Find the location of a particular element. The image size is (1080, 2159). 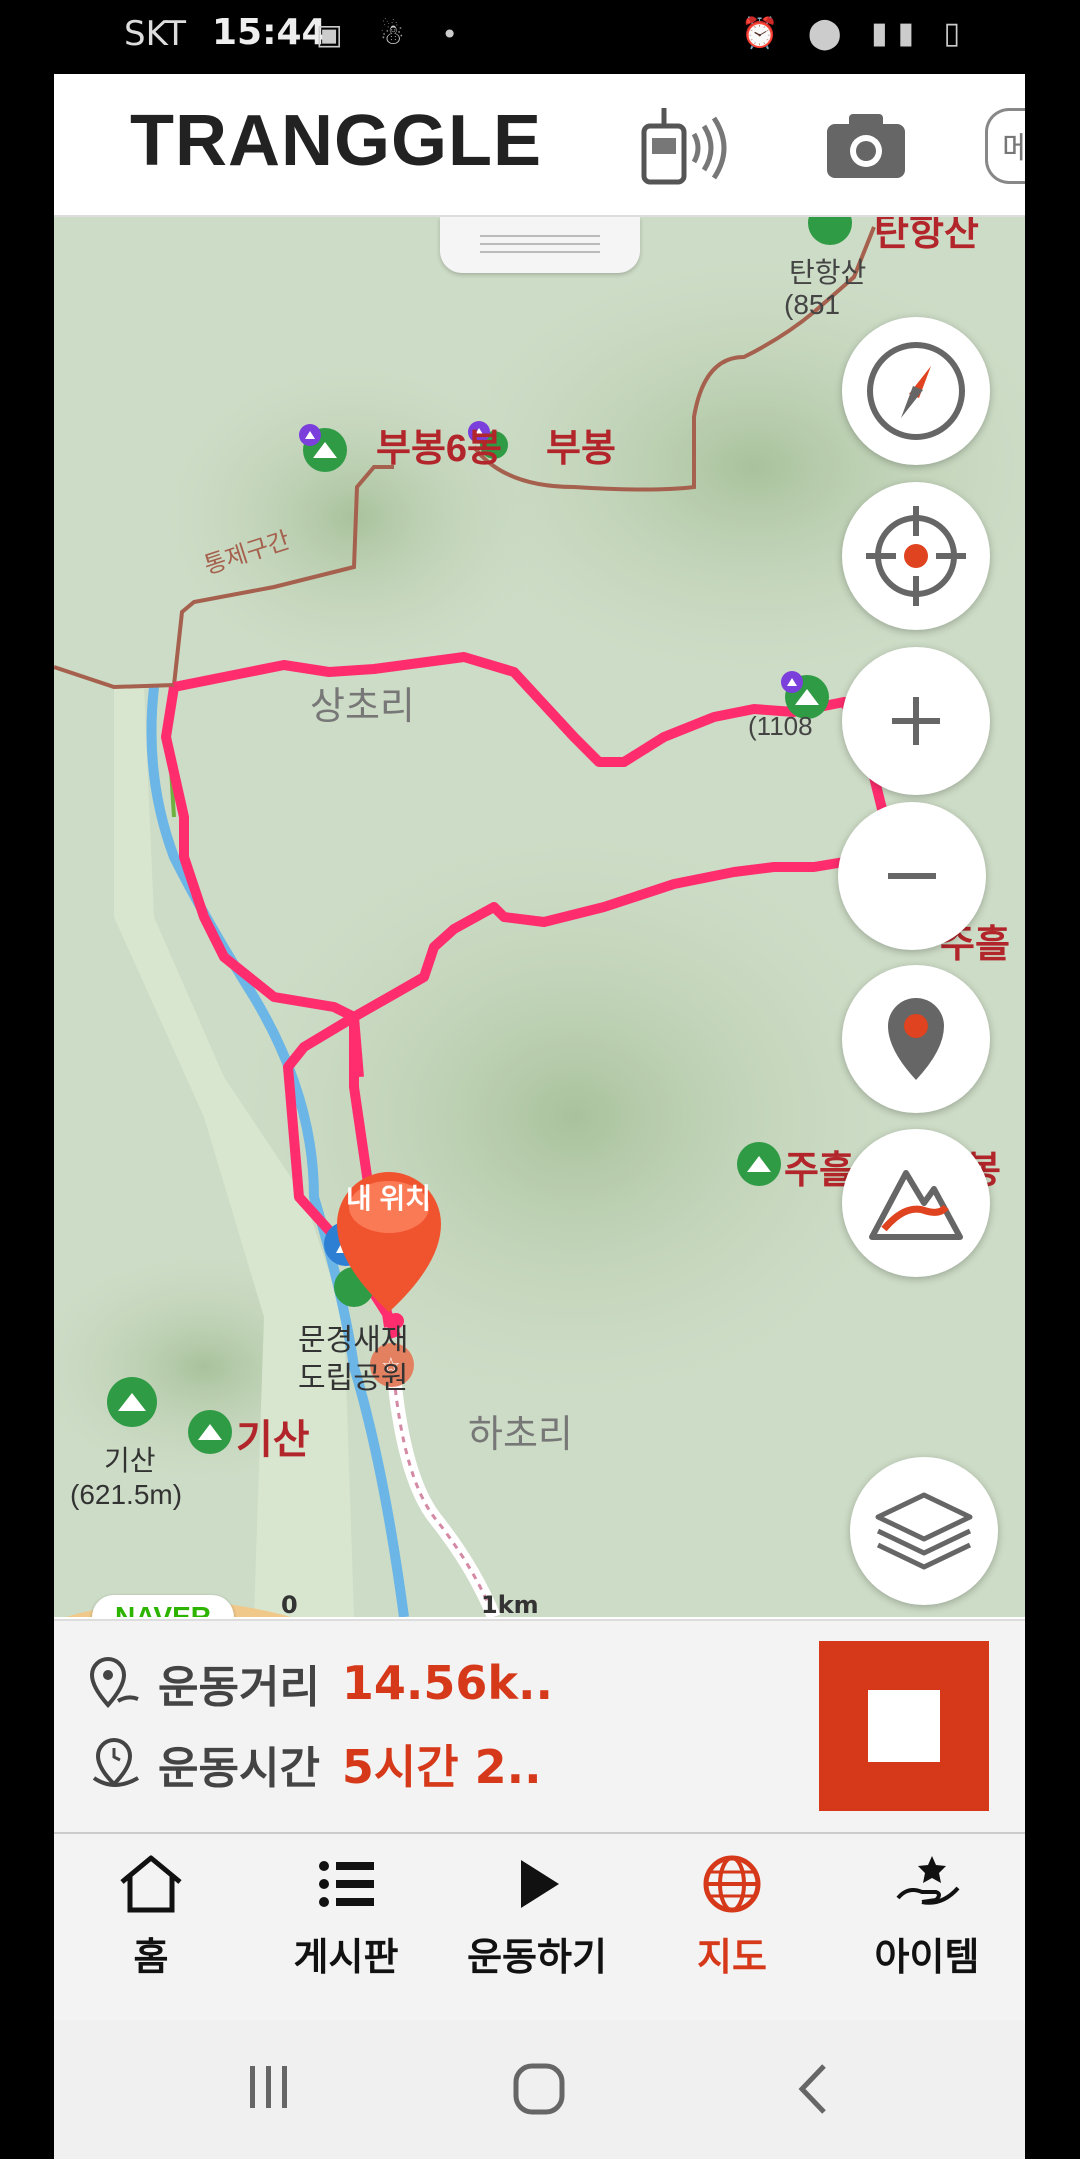

label-gisan: 기산 is located at coordinates (273, 1440).